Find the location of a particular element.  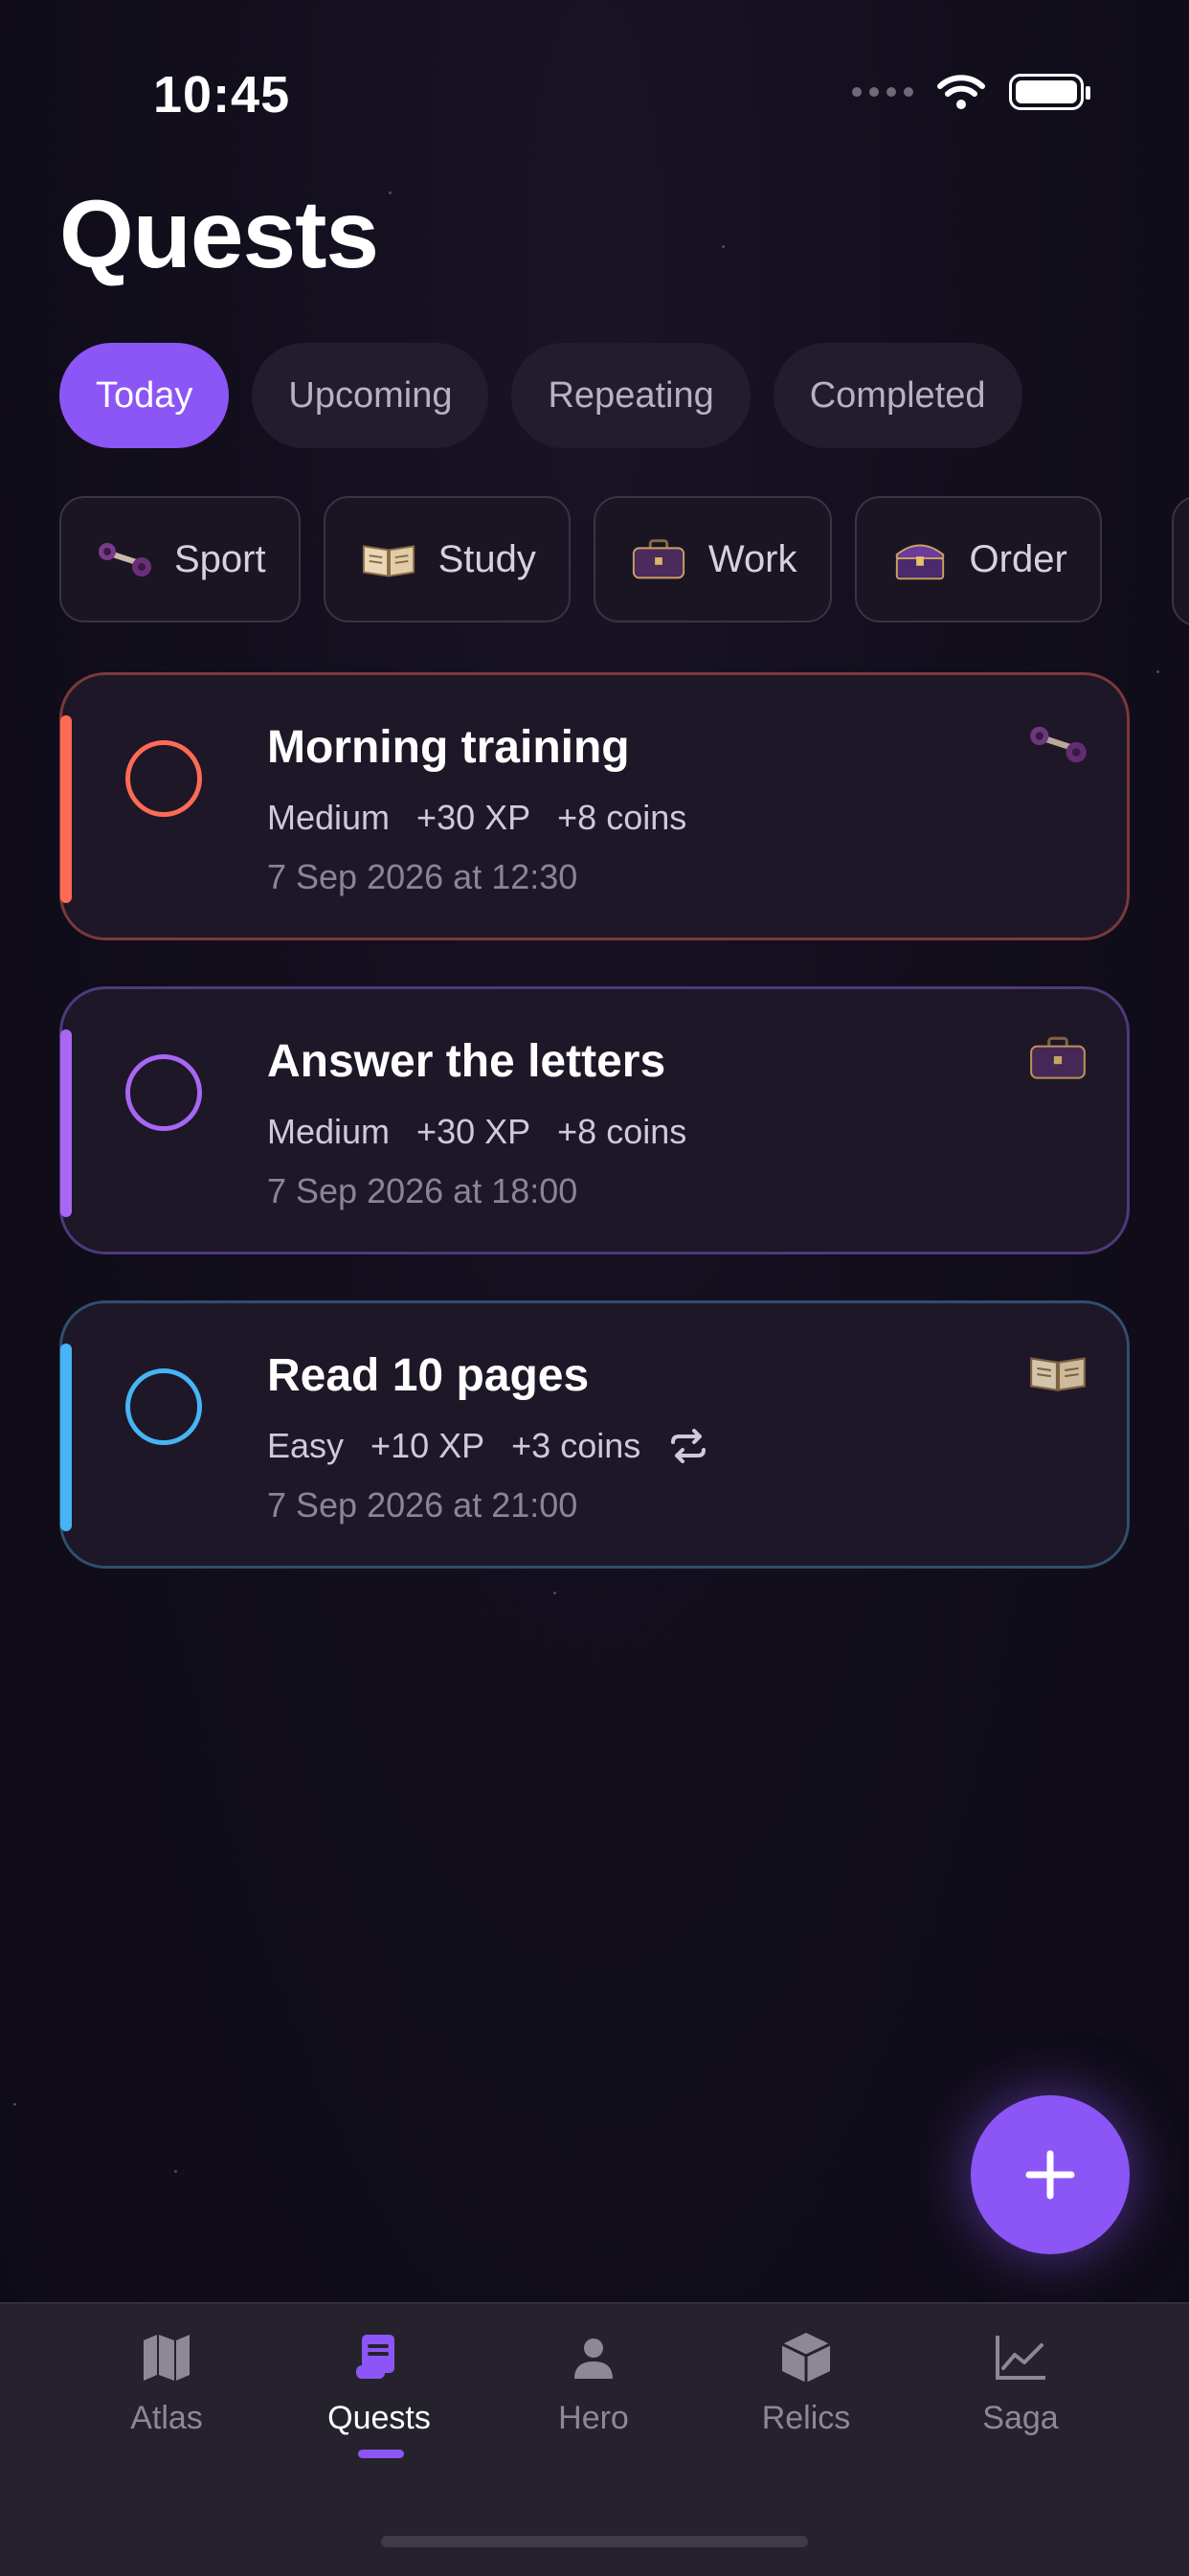

nav-hero: Hero is located at coordinates (593, 2381).